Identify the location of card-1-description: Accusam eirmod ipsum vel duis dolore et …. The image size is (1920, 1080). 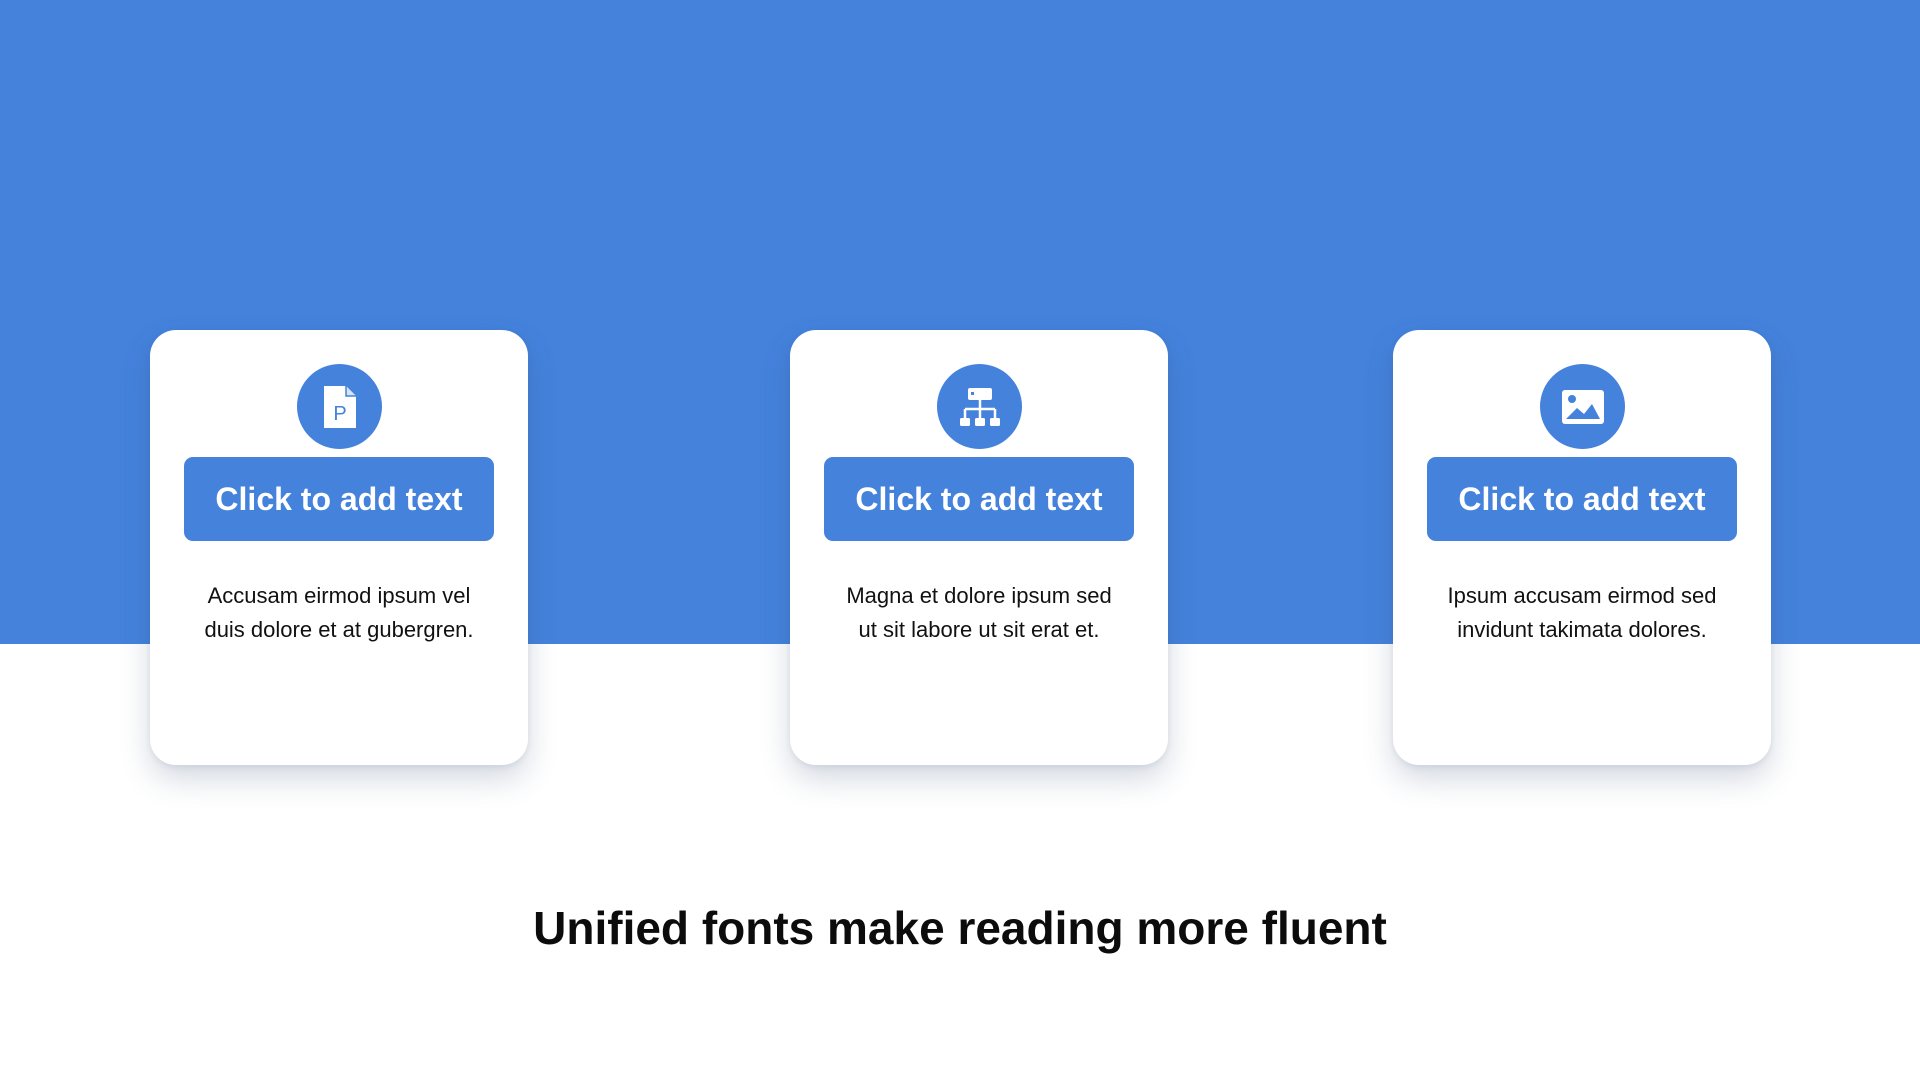
(339, 612).